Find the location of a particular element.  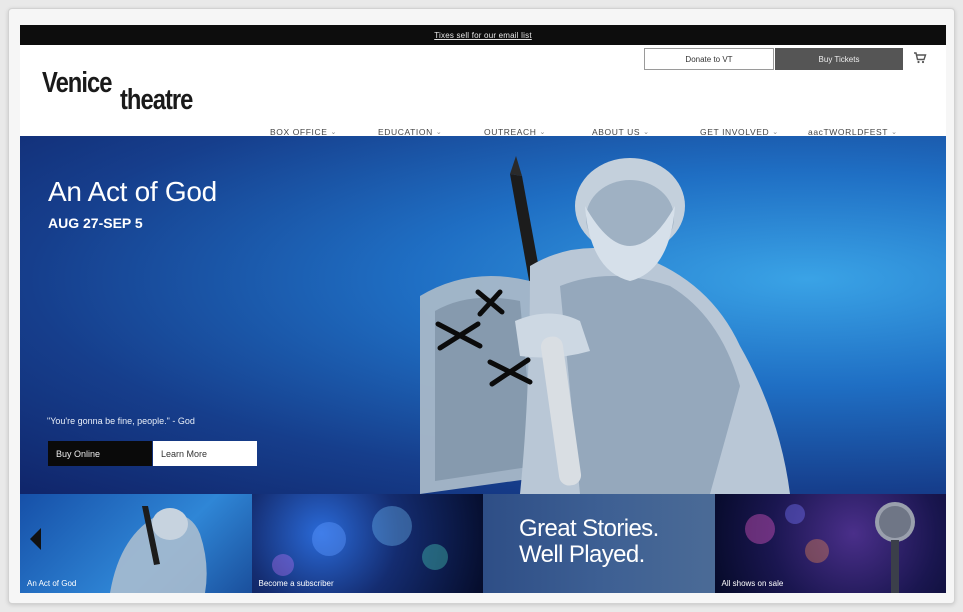

thumb-act-of-god: An Act of God is located at coordinates (136, 543).